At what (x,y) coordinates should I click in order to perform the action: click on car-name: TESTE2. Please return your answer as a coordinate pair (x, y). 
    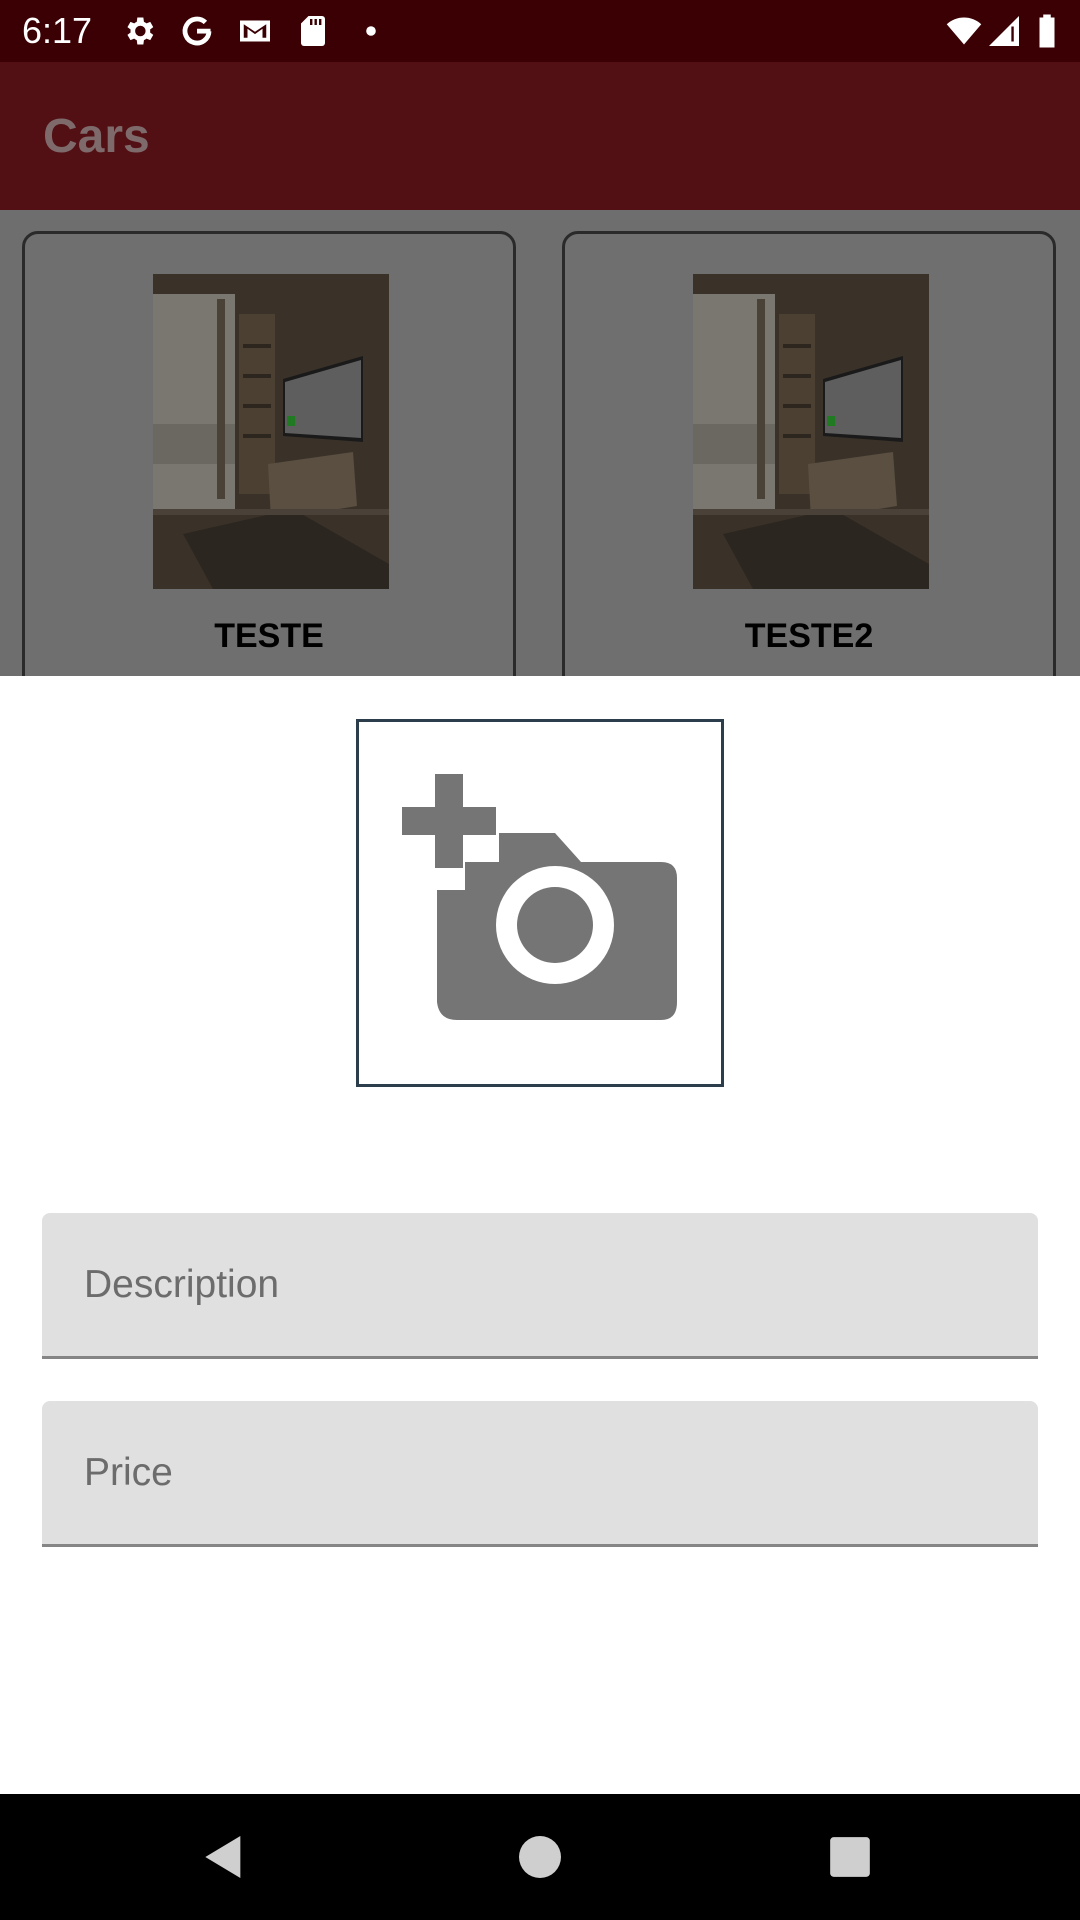
    Looking at the image, I should click on (809, 636).